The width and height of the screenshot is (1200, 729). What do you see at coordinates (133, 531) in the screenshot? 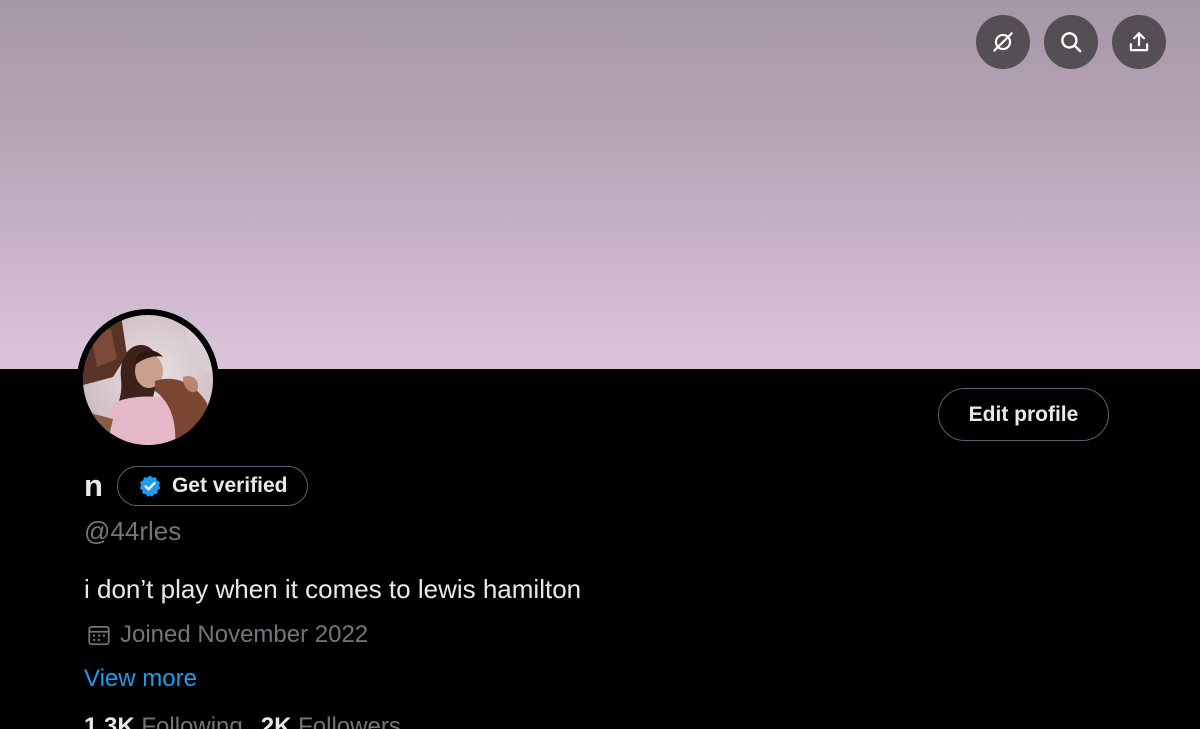
I see `profile-handle: @44rles` at bounding box center [133, 531].